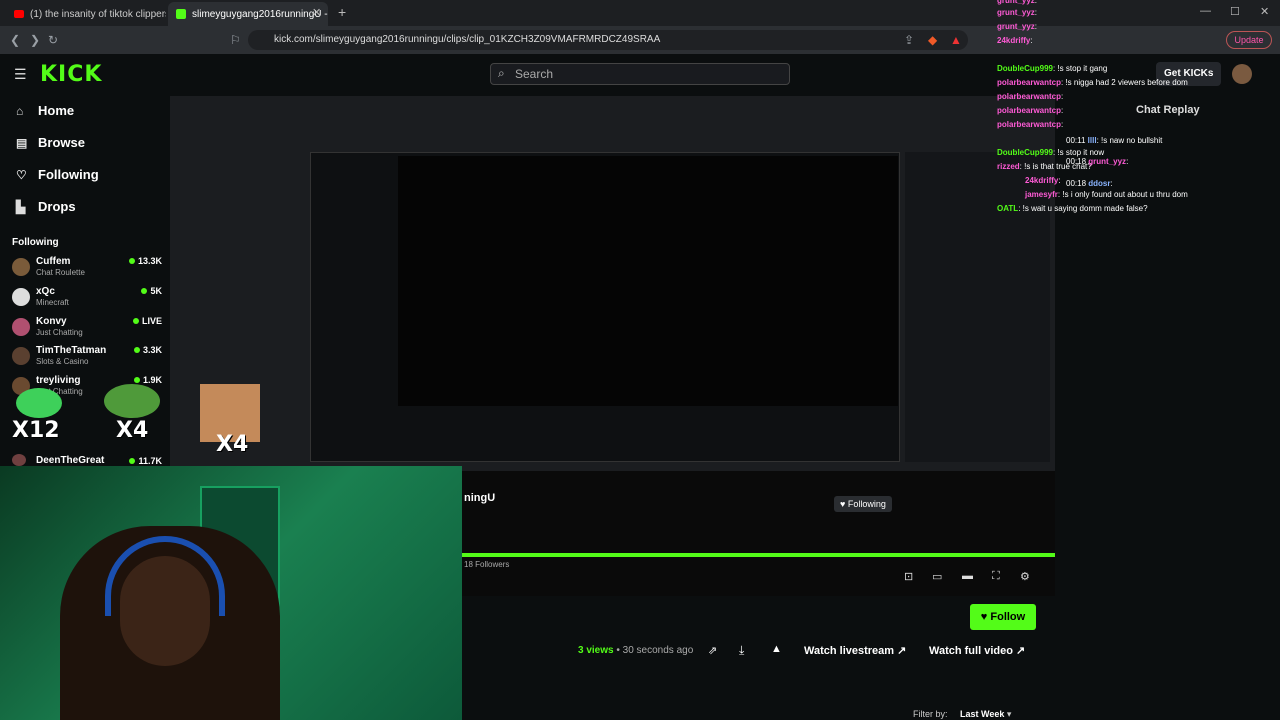 This screenshot has width=1280, height=720. Describe the element at coordinates (487, 564) in the screenshot. I see `followers-count: 18 Followers` at that location.